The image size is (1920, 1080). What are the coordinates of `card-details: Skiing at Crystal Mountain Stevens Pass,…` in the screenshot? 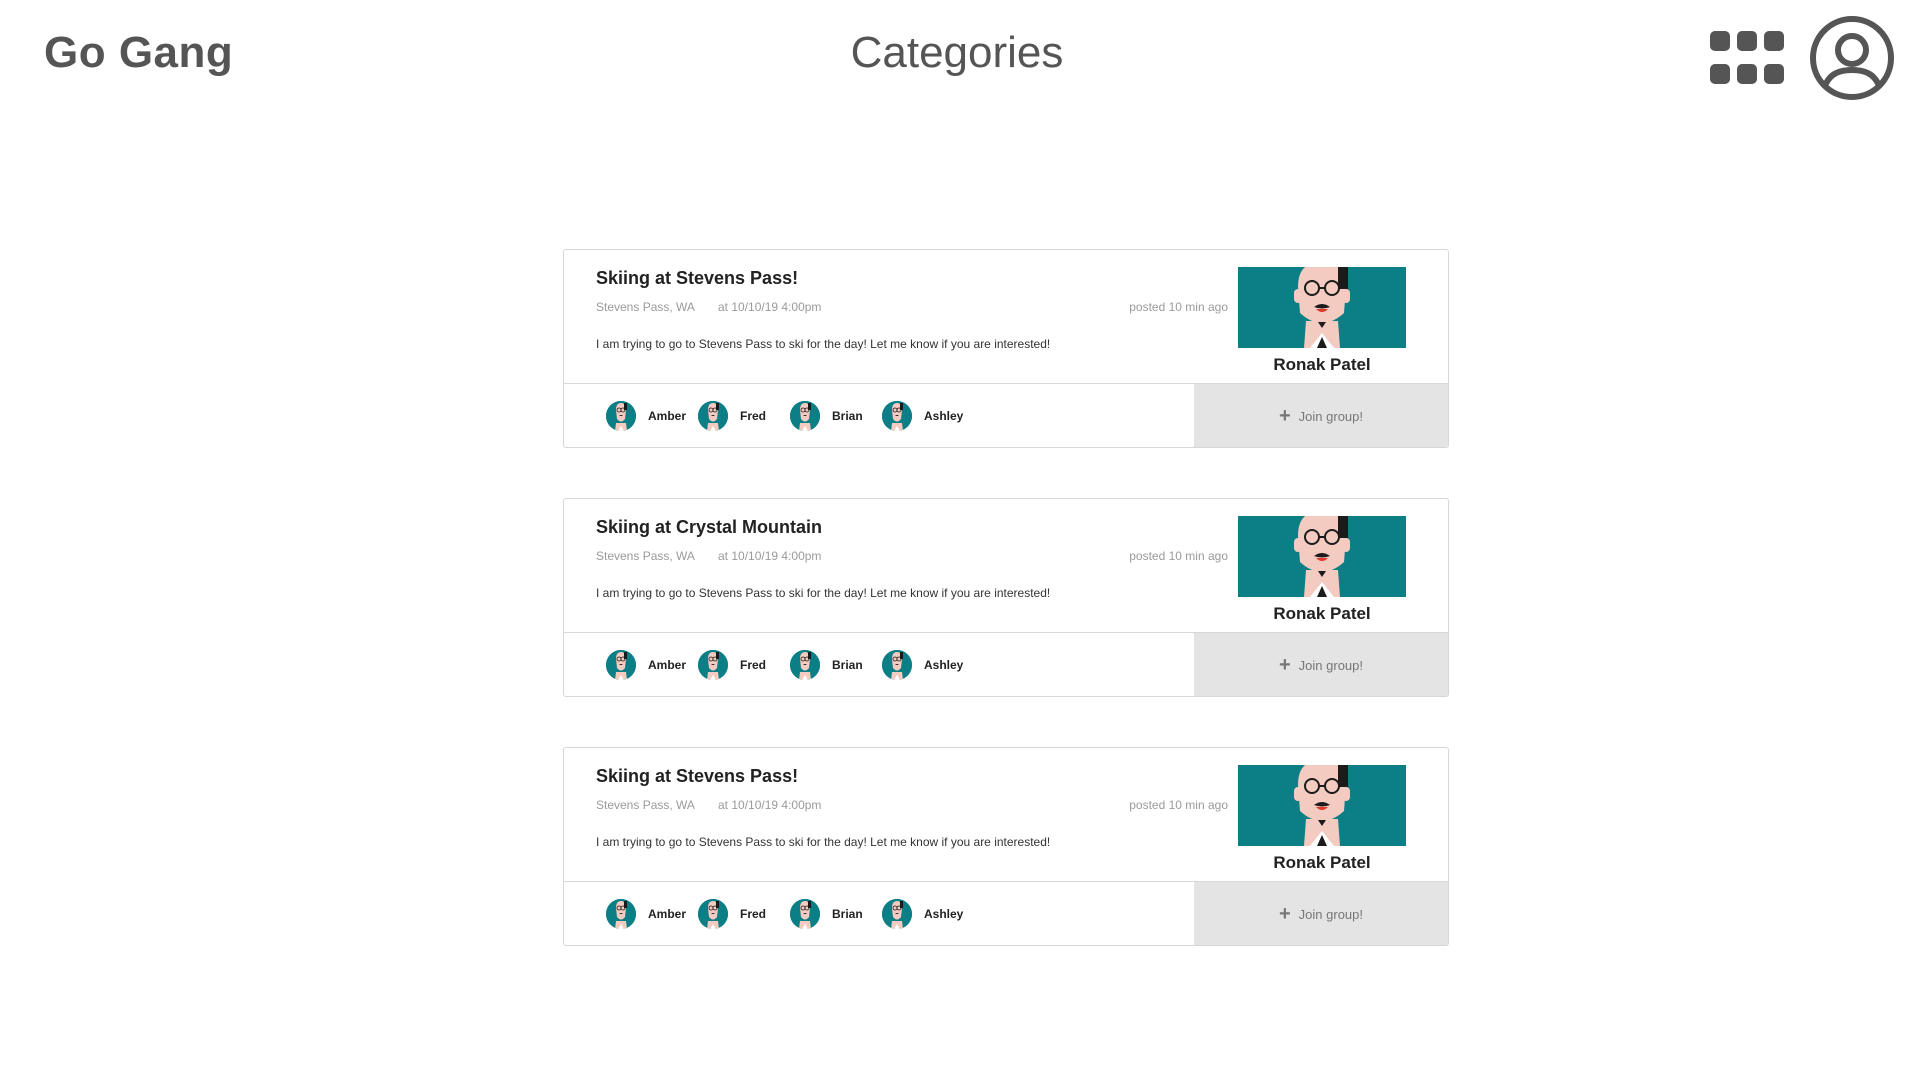 It's located at (1006, 566).